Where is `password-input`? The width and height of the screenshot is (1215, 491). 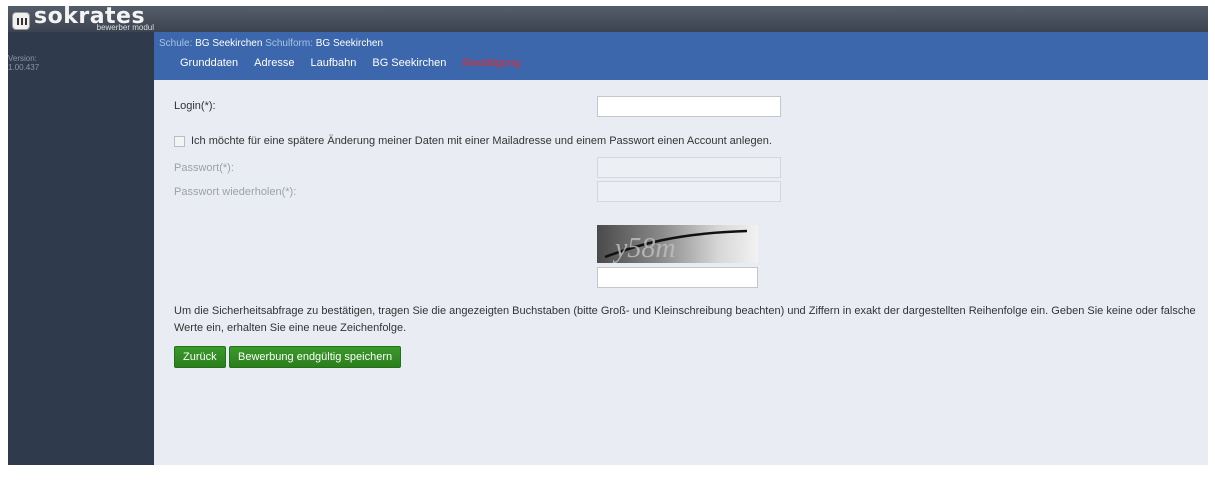 password-input is located at coordinates (689, 167).